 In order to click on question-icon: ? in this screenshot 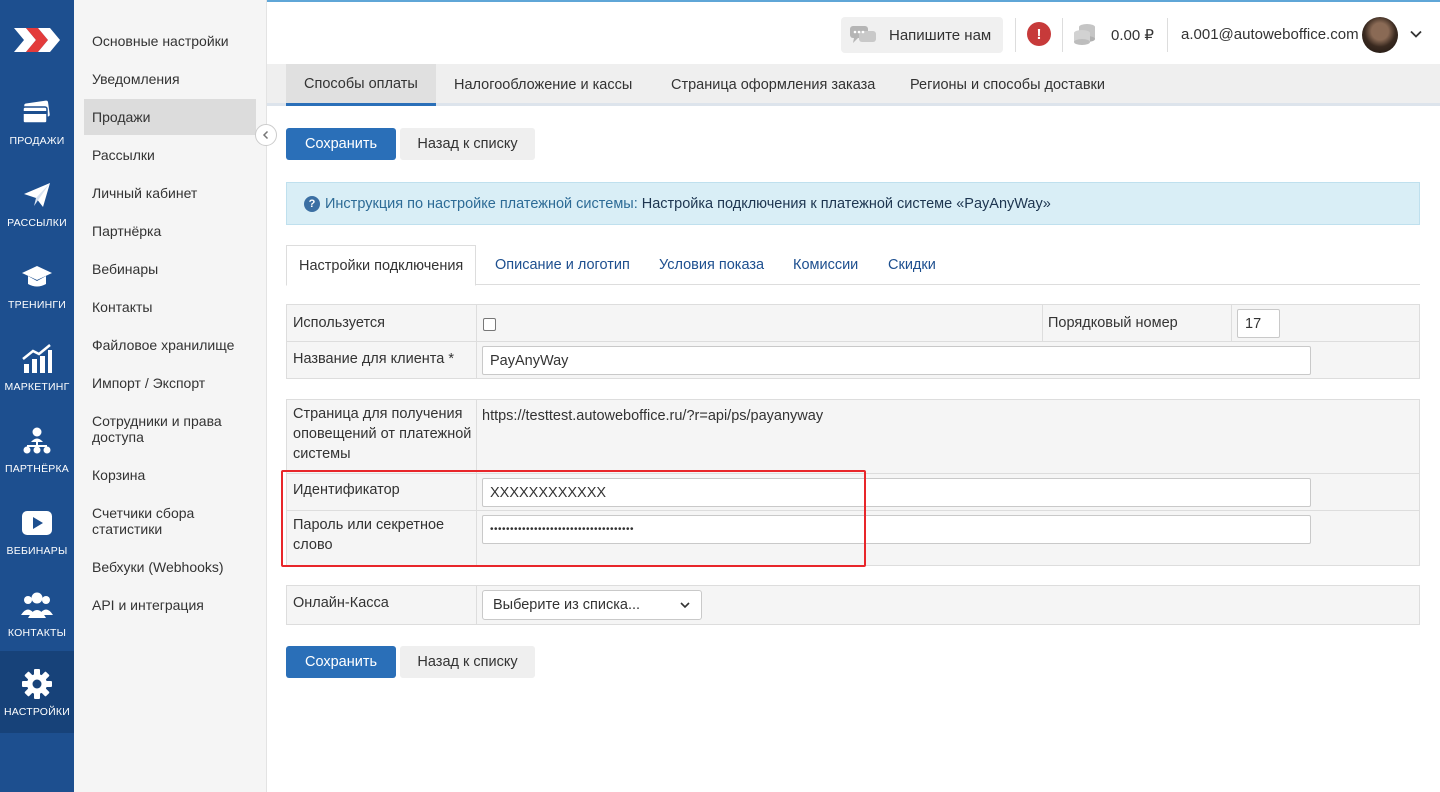, I will do `click(312, 203)`.